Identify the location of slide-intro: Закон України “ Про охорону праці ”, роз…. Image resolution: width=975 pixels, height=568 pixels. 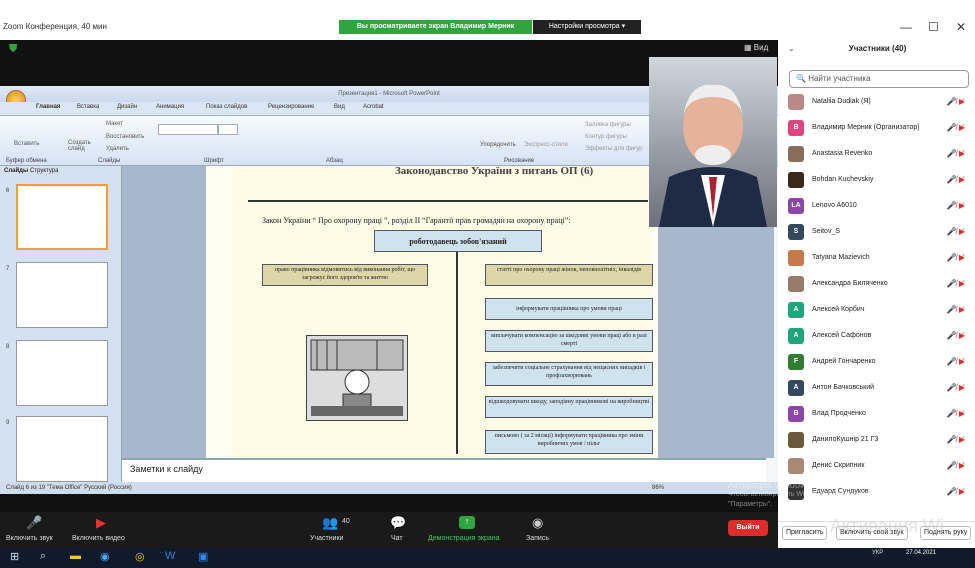
(416, 220).